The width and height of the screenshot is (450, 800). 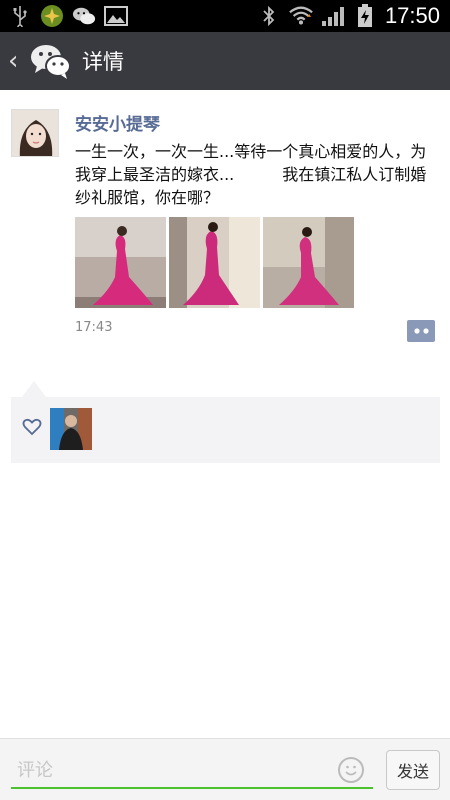 I want to click on comment-bar: 发送, so click(x=225, y=769).